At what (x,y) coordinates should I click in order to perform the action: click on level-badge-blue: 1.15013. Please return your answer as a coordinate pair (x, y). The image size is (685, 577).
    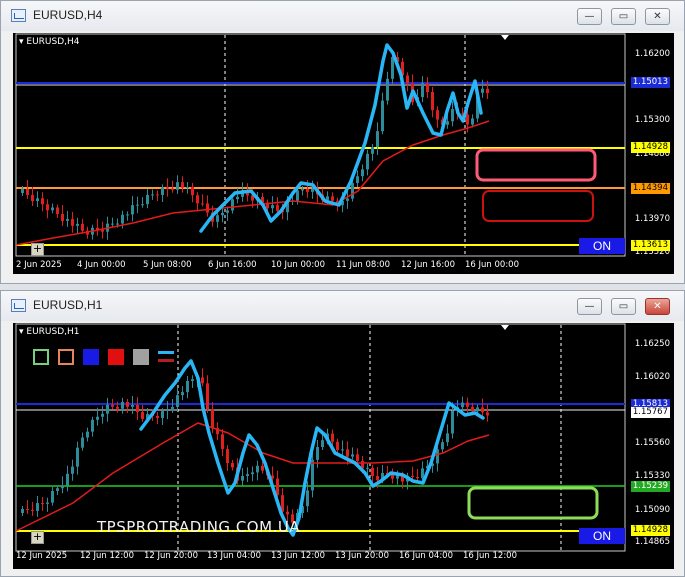
    Looking at the image, I should click on (650, 82).